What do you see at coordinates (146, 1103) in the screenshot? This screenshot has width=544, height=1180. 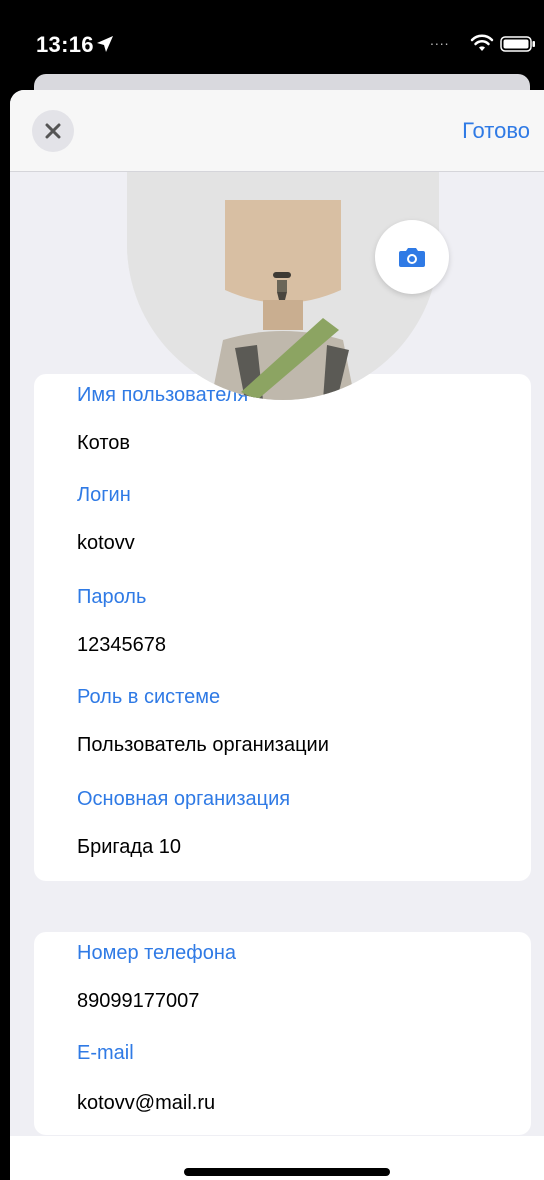 I see `email-field: kotovv@mail.ru` at bounding box center [146, 1103].